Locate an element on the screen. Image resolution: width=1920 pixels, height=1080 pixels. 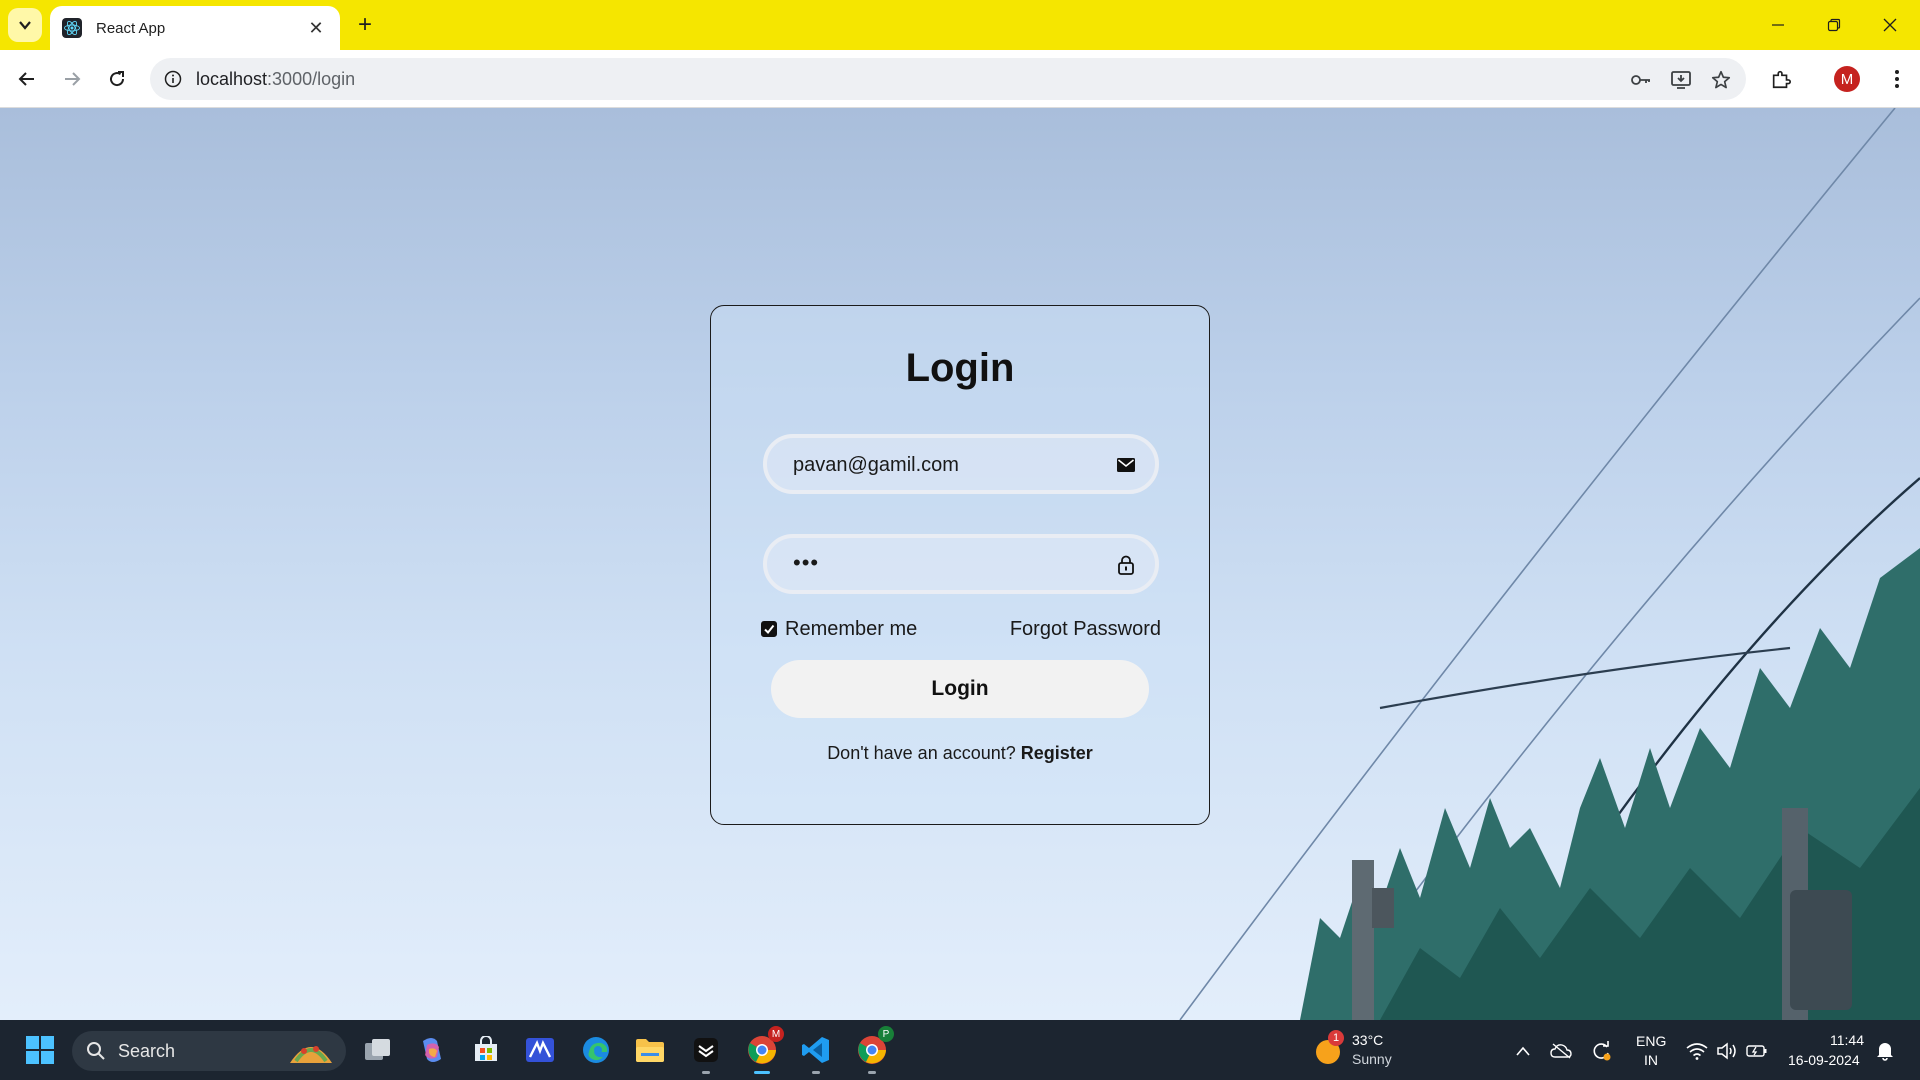
login-title: Login is located at coordinates (960, 368).